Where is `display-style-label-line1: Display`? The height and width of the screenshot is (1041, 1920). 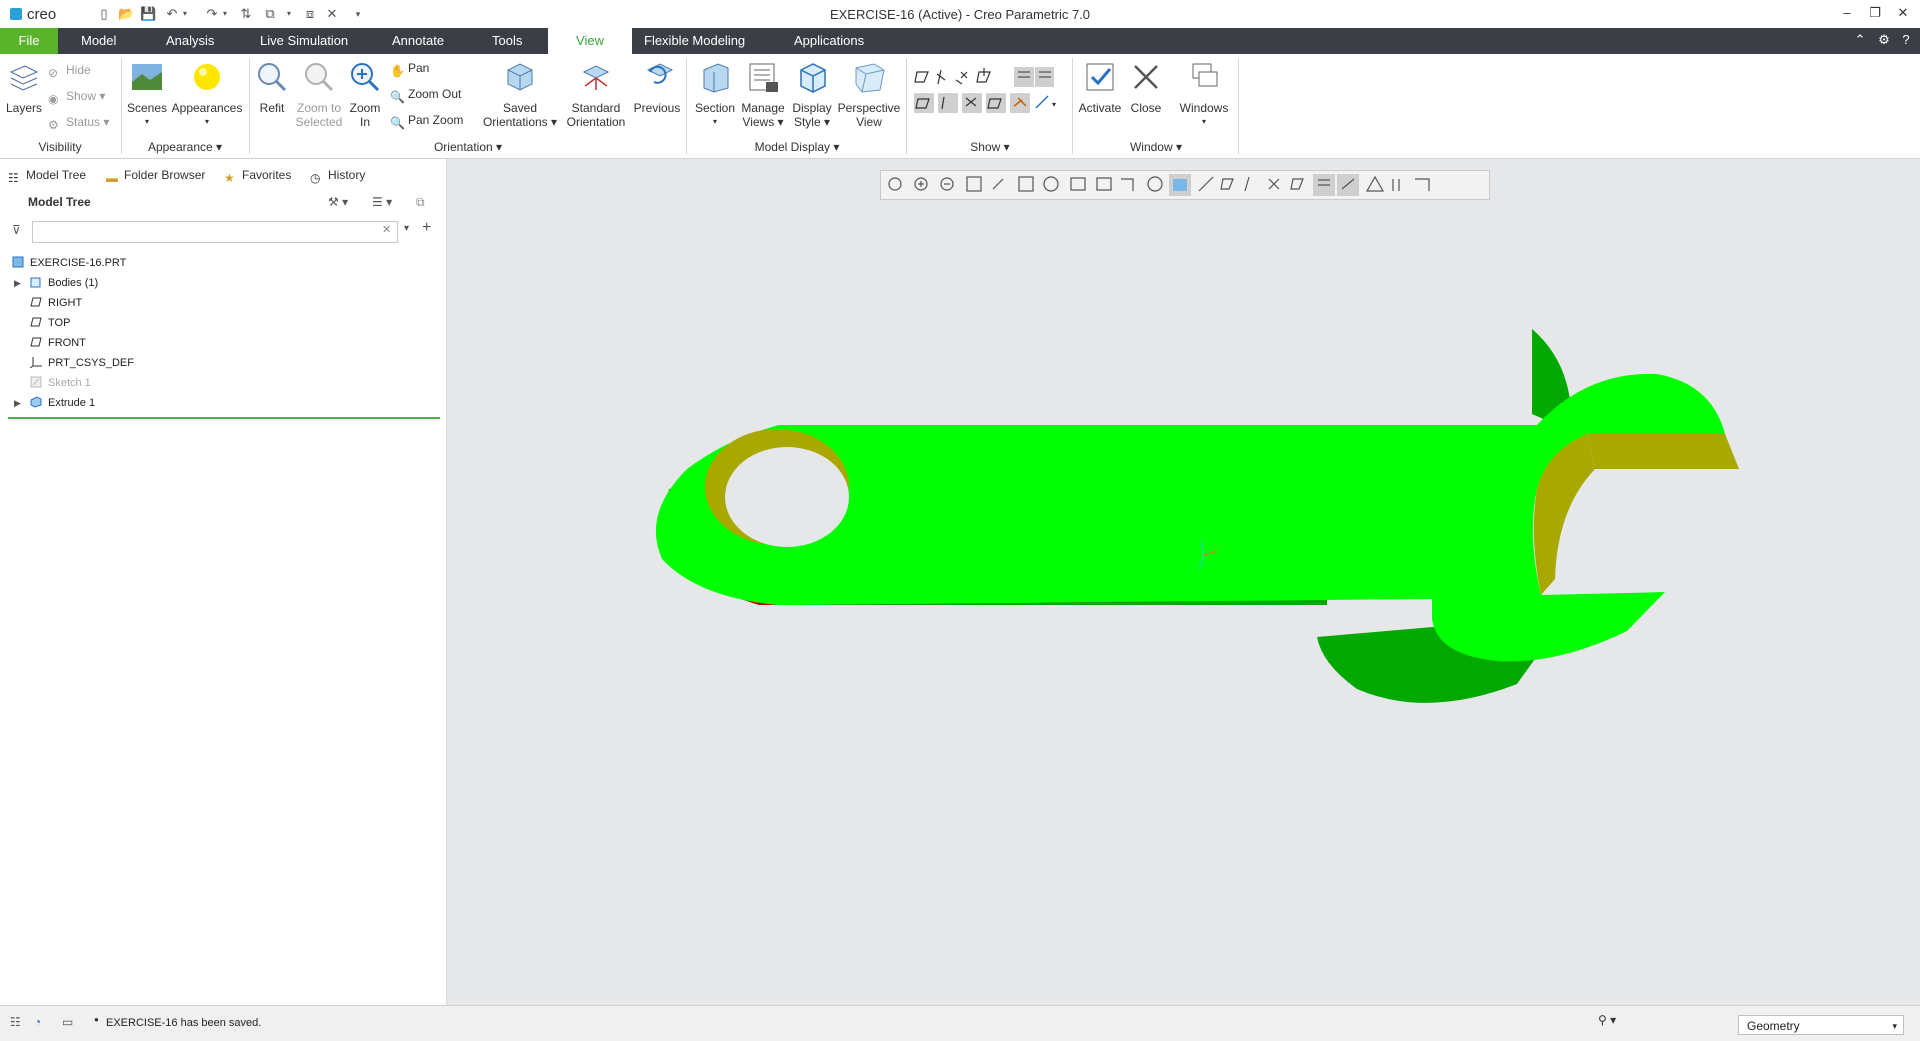 display-style-label-line1: Display is located at coordinates (812, 108).